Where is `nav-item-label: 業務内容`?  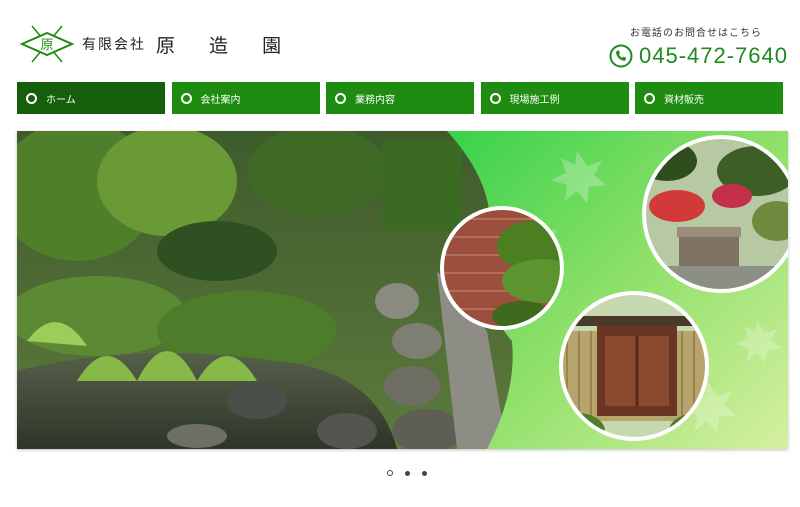 nav-item-label: 業務内容 is located at coordinates (375, 100).